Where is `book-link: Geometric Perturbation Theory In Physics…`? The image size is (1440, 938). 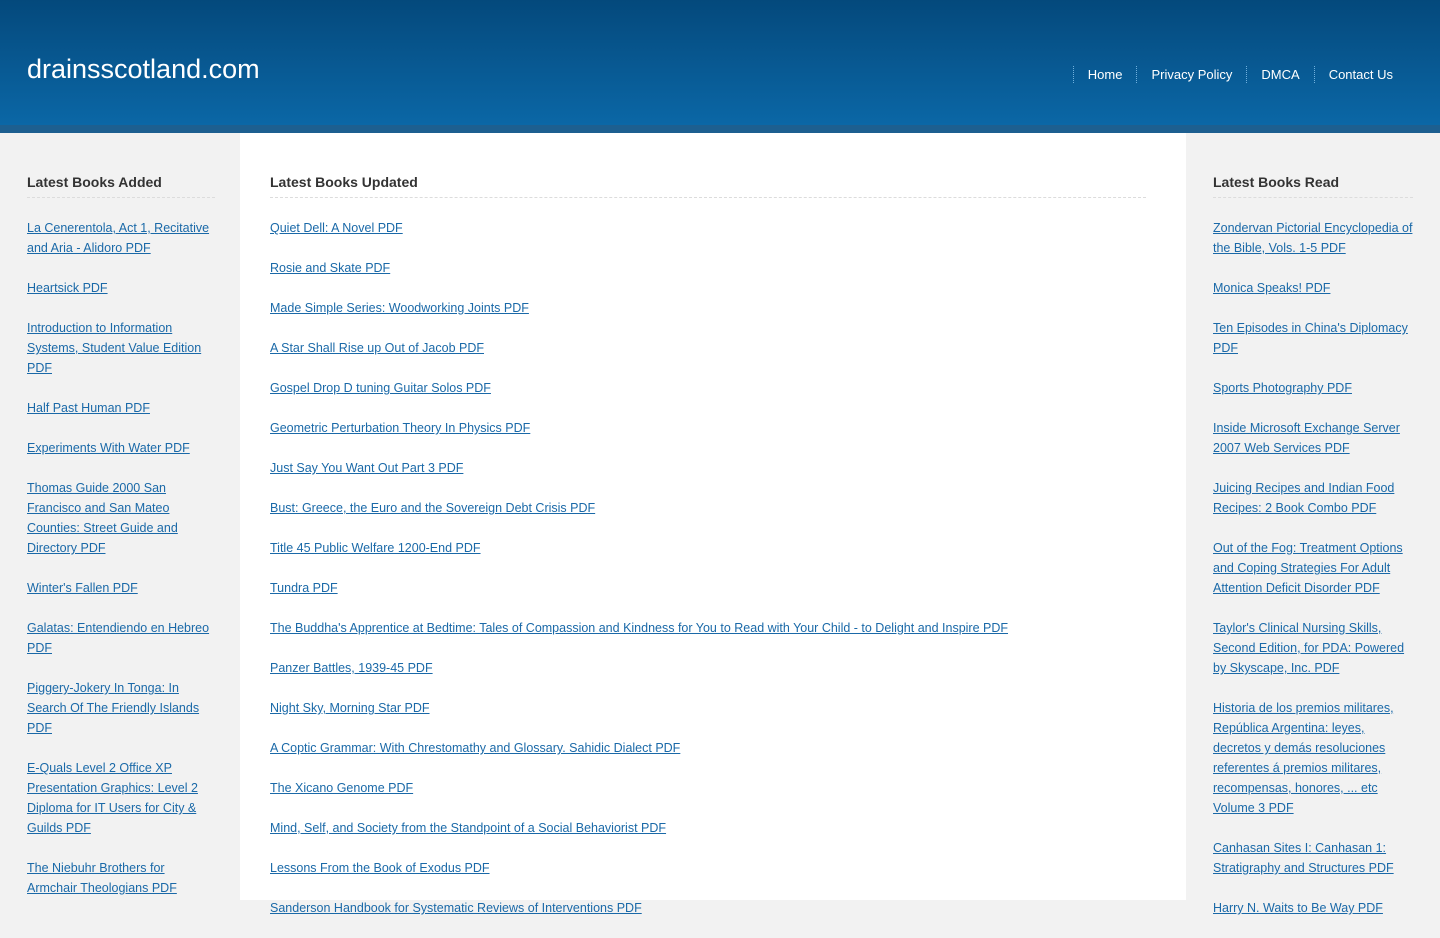
book-link: Geometric Perturbation Theory In Physics… is located at coordinates (400, 428).